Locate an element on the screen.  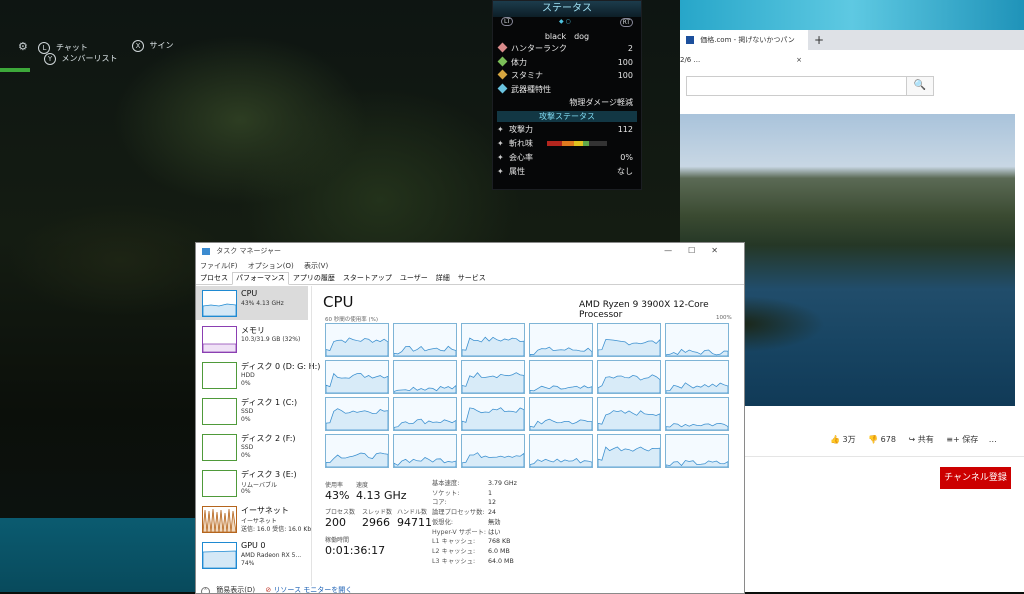
sidebar-item: GPU 0 AMD Radeon RX 5... 74% is located at coordinates (252, 555).